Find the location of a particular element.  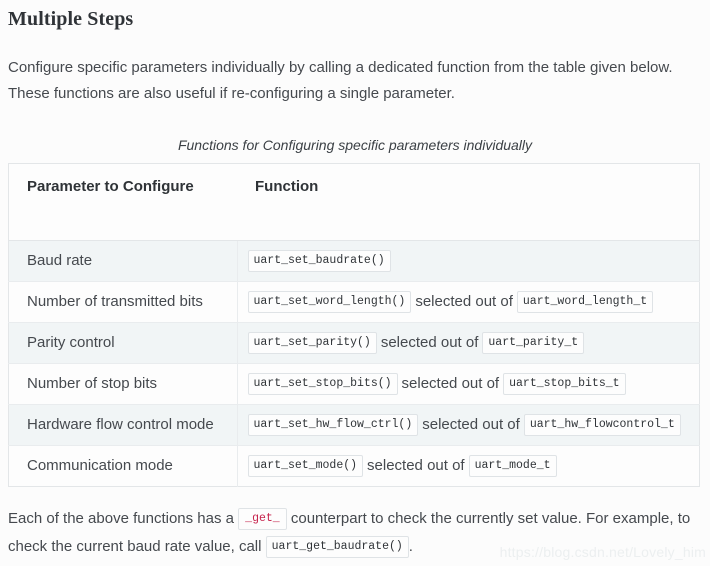

type-code-chip: uart_hw_flowcontrol_t is located at coordinates (602, 425).